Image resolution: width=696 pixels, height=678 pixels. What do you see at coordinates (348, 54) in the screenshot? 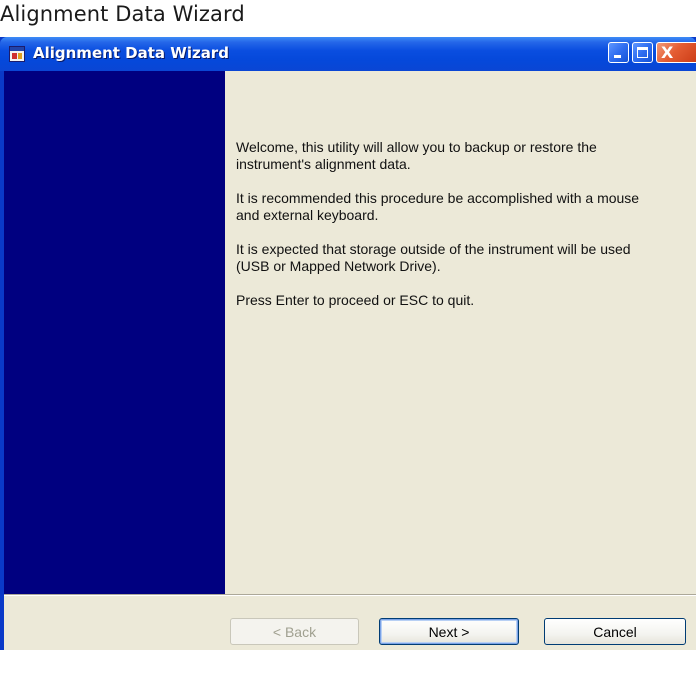
I see `title-bar: Alignment Data Wizard X` at bounding box center [348, 54].